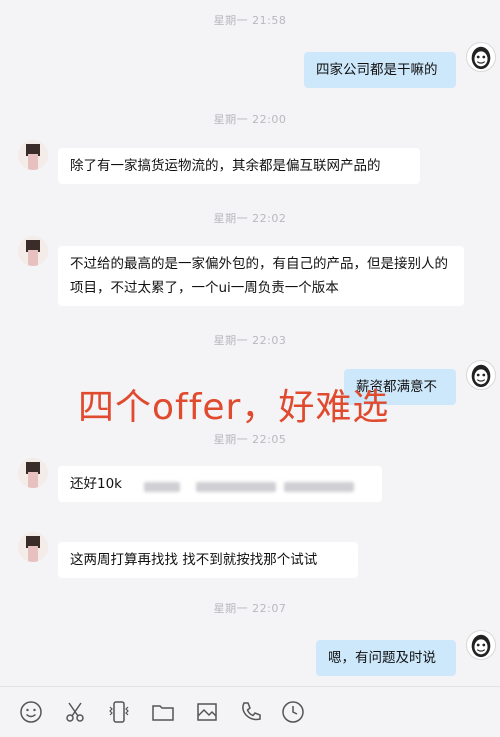  Describe the element at coordinates (163, 712) in the screenshot. I see `folder-icon` at that location.